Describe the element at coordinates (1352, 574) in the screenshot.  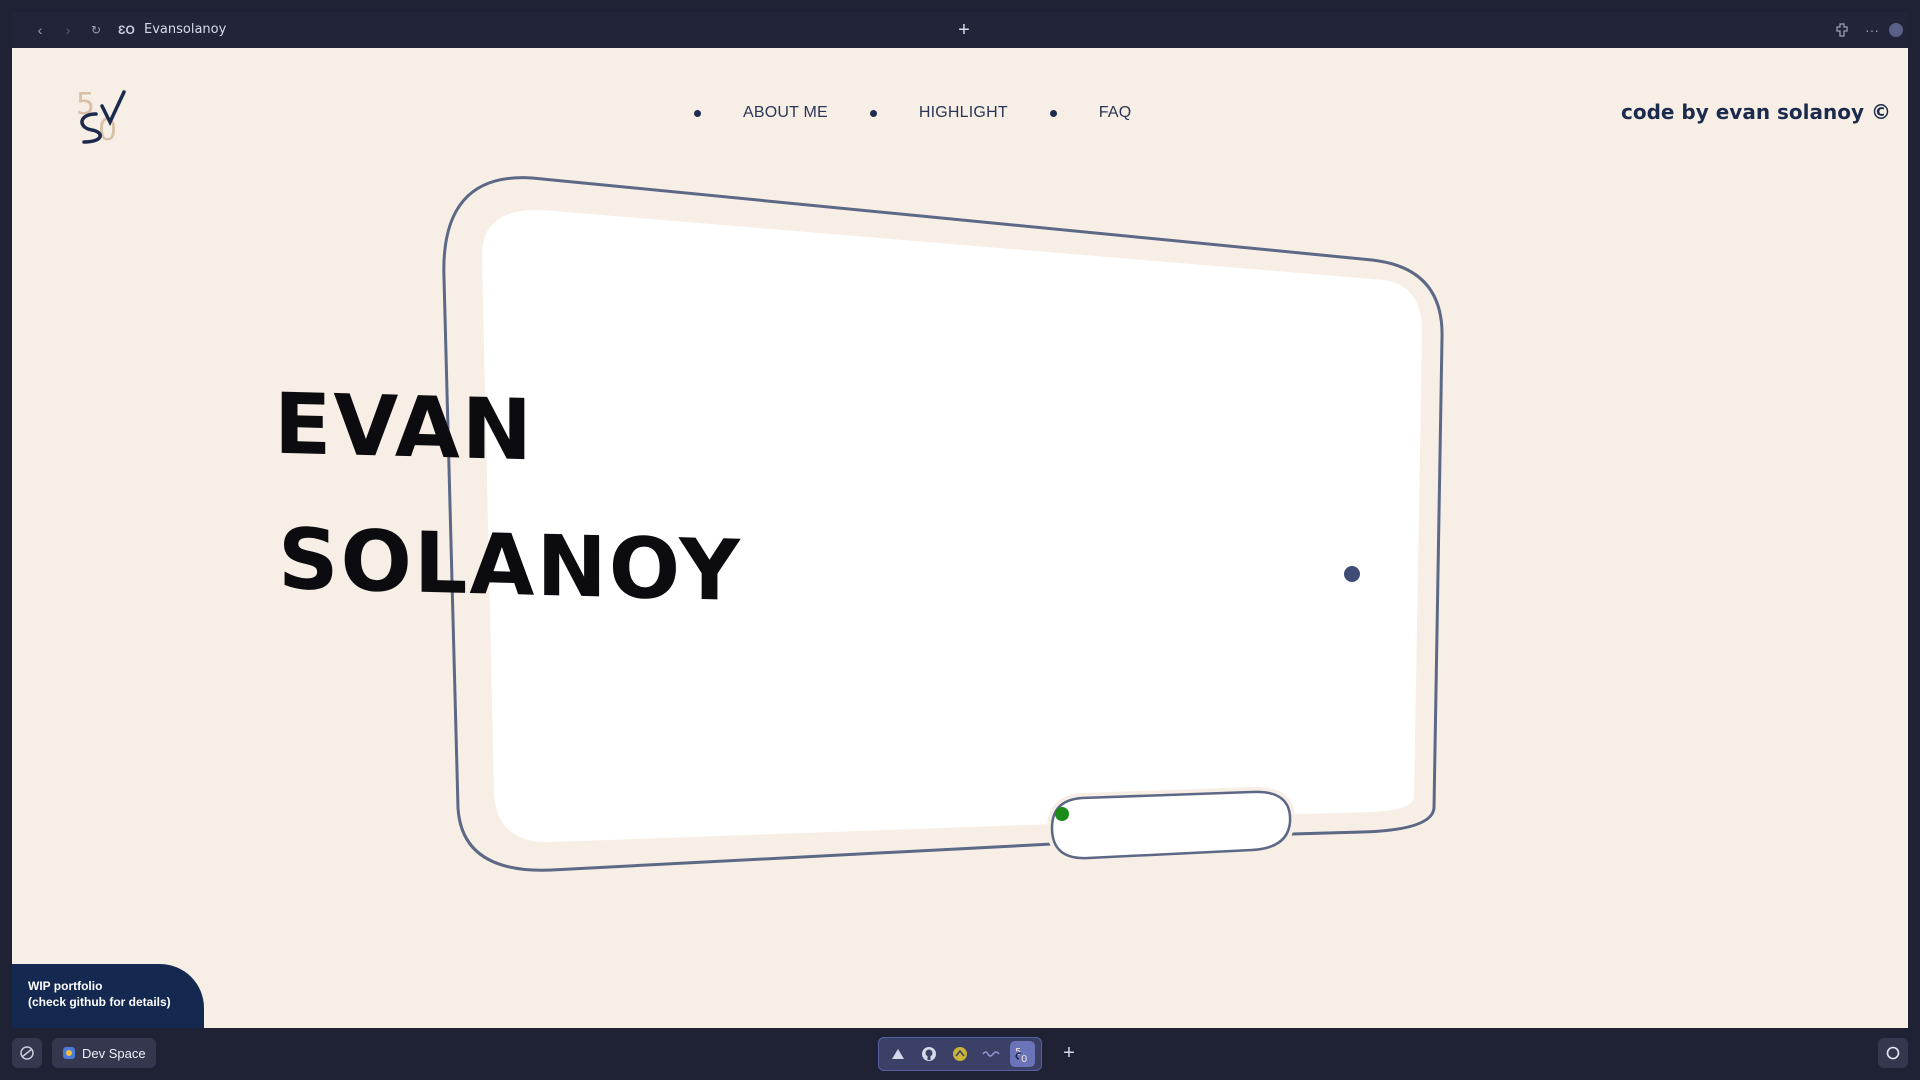
I see `hero-cursor-dot` at that location.